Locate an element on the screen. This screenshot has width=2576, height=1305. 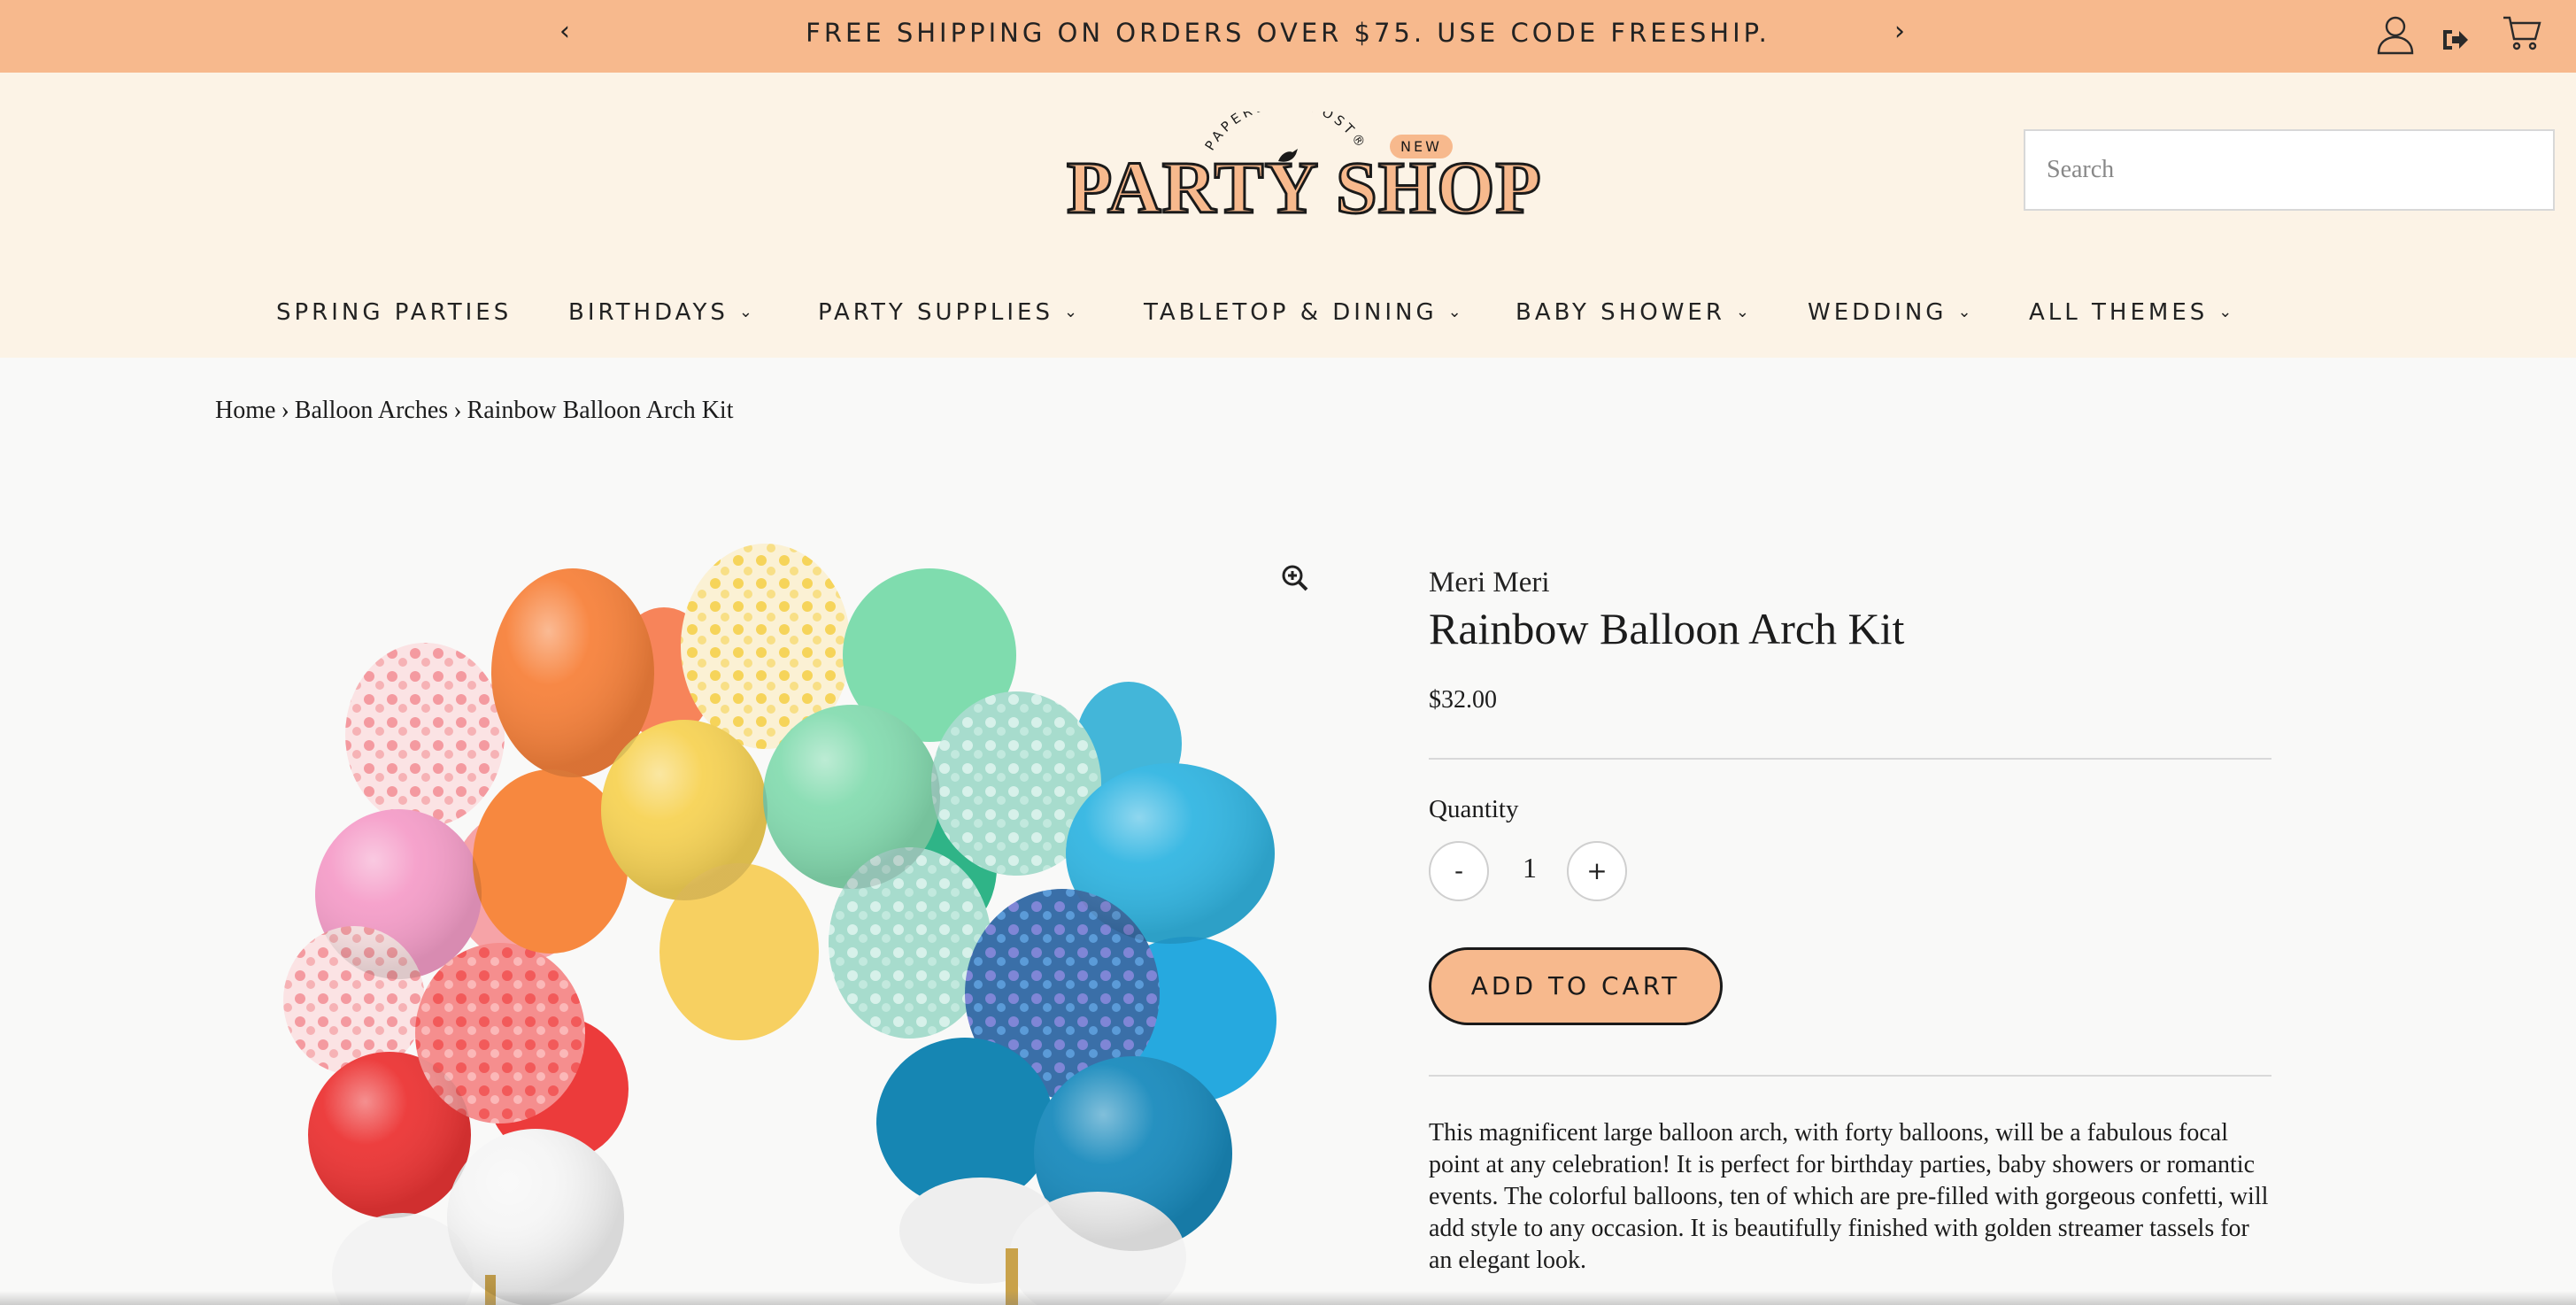
search-box is located at coordinates (2289, 170).